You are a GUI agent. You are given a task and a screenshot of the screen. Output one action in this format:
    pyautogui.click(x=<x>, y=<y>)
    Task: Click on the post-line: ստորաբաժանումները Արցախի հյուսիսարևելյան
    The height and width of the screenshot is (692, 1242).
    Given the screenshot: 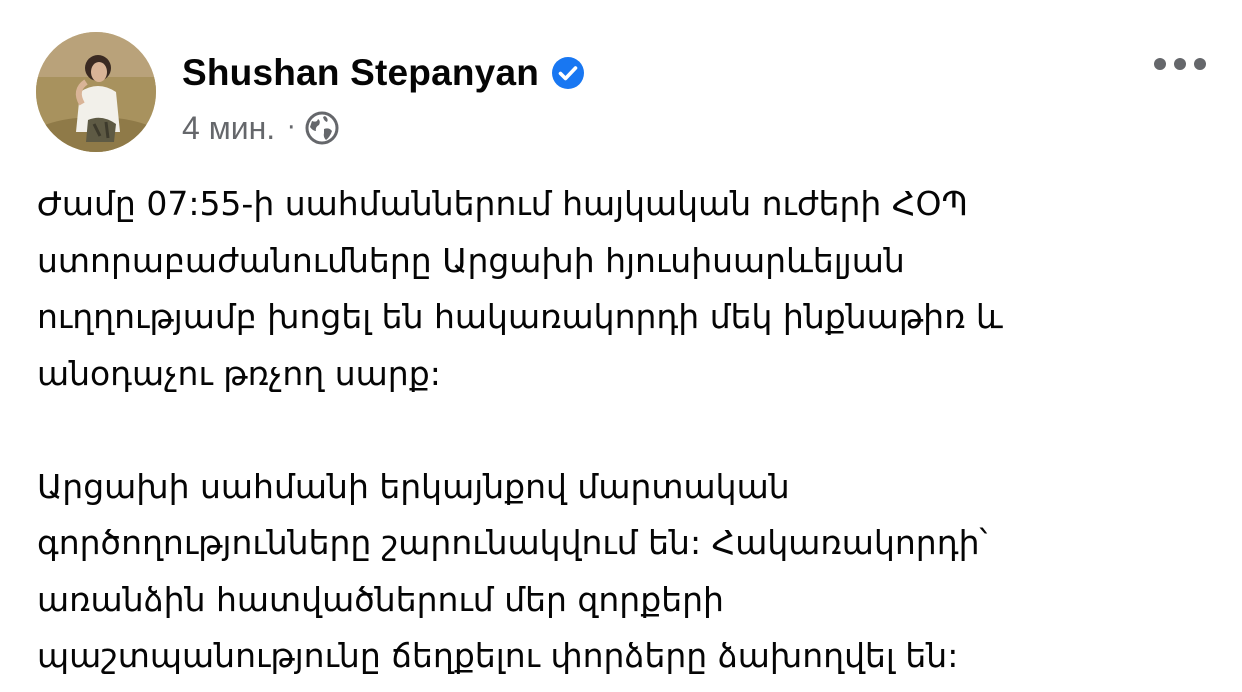 What is the action you would take?
    pyautogui.click(x=471, y=260)
    